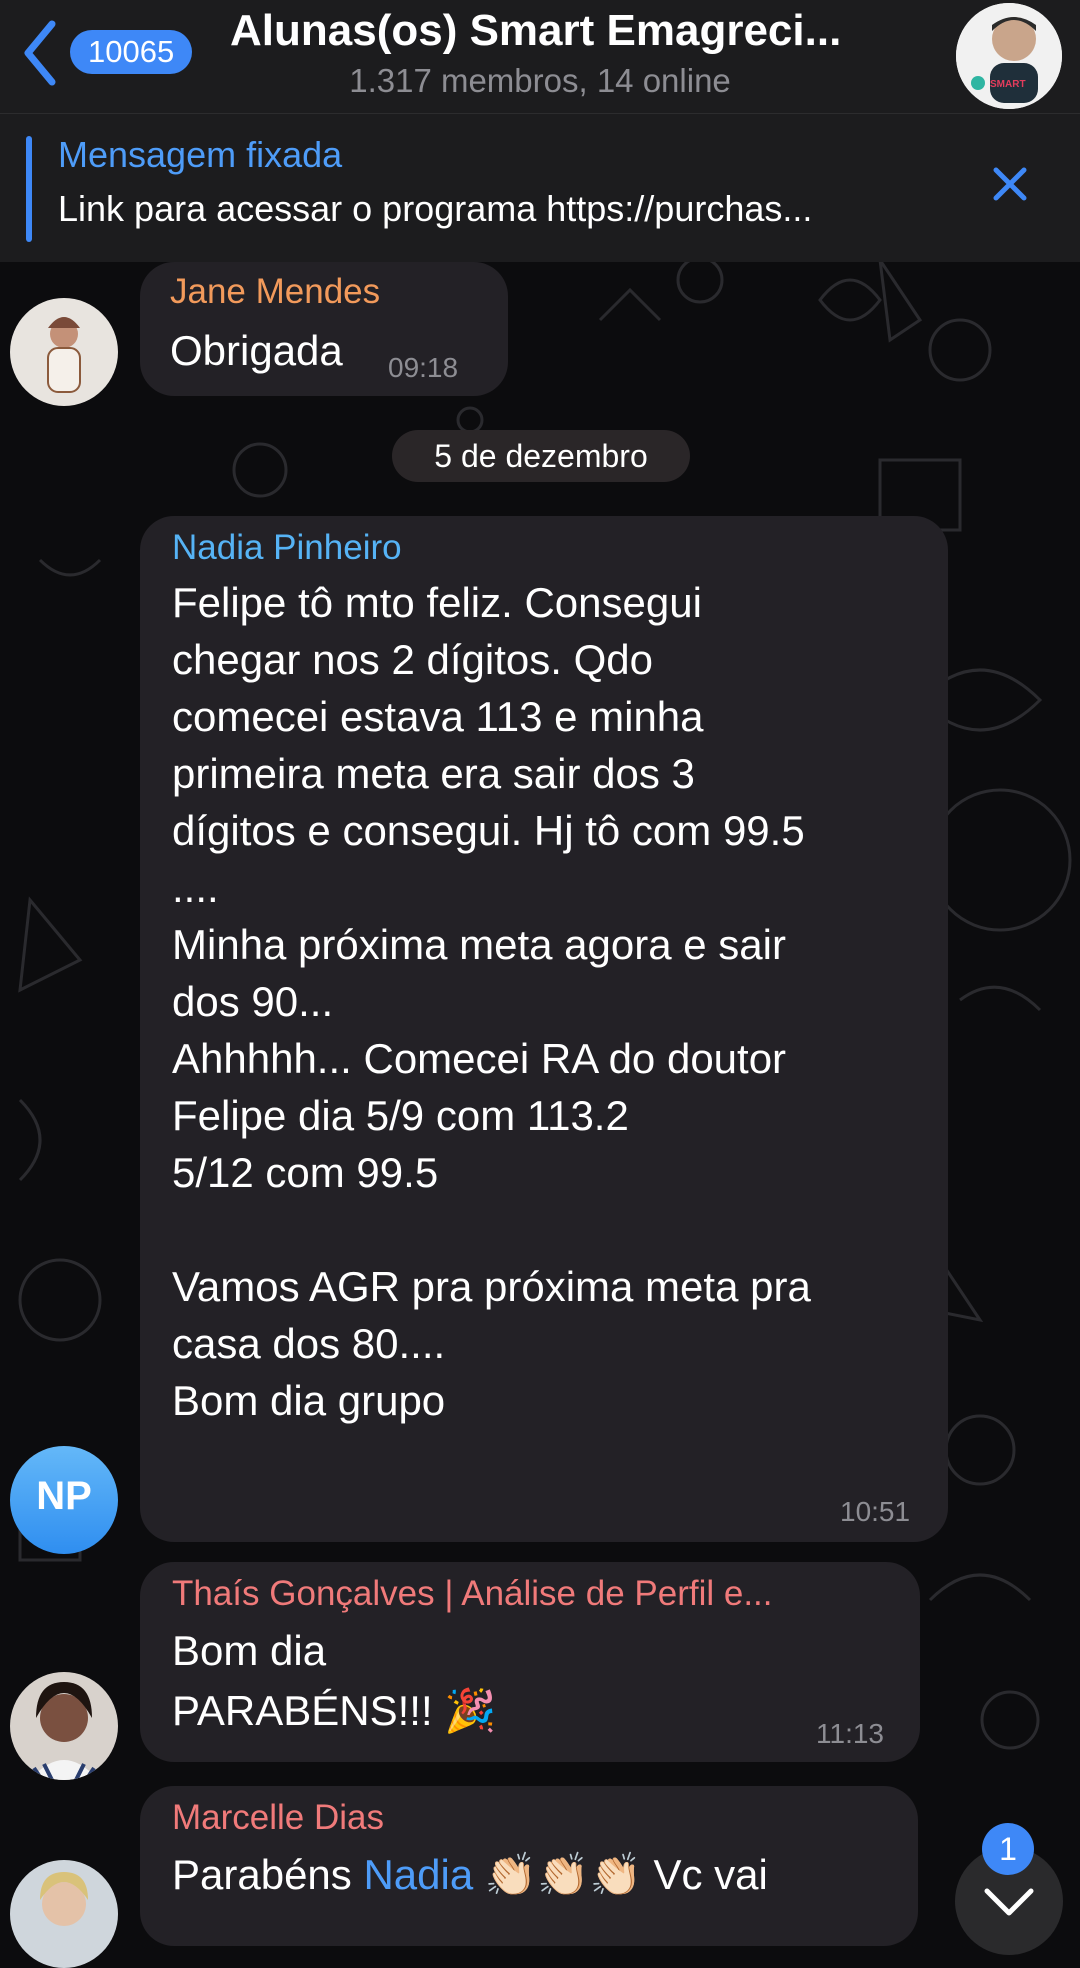  What do you see at coordinates (278, 1818) in the screenshot?
I see `sender-name: Marcelle Dias` at bounding box center [278, 1818].